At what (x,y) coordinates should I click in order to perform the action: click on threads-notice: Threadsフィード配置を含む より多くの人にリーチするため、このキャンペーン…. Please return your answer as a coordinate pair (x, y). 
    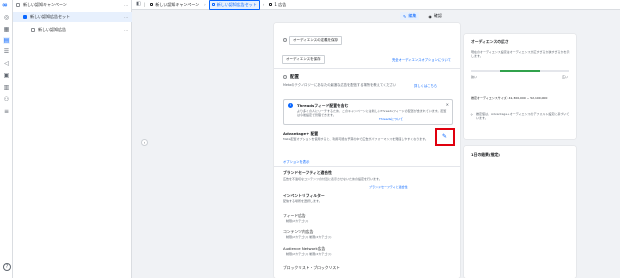
    Looking at the image, I should click on (368, 112).